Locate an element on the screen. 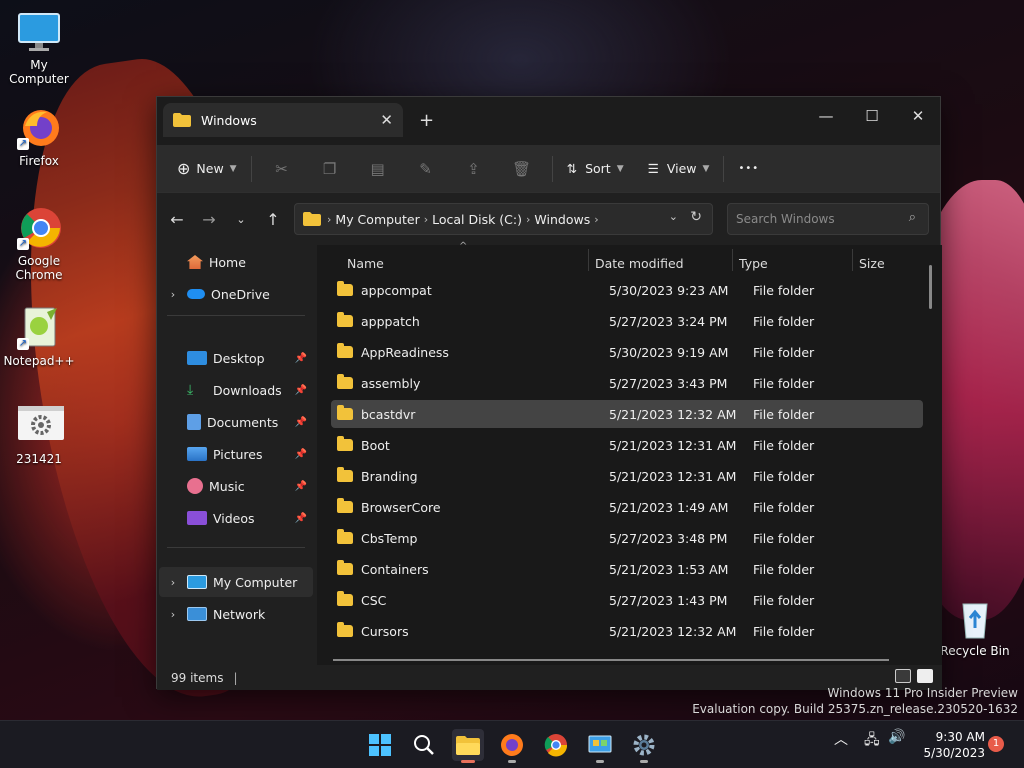  file-row: appcompat 5/30/2023 9:23 AM File folder is located at coordinates (627, 290).